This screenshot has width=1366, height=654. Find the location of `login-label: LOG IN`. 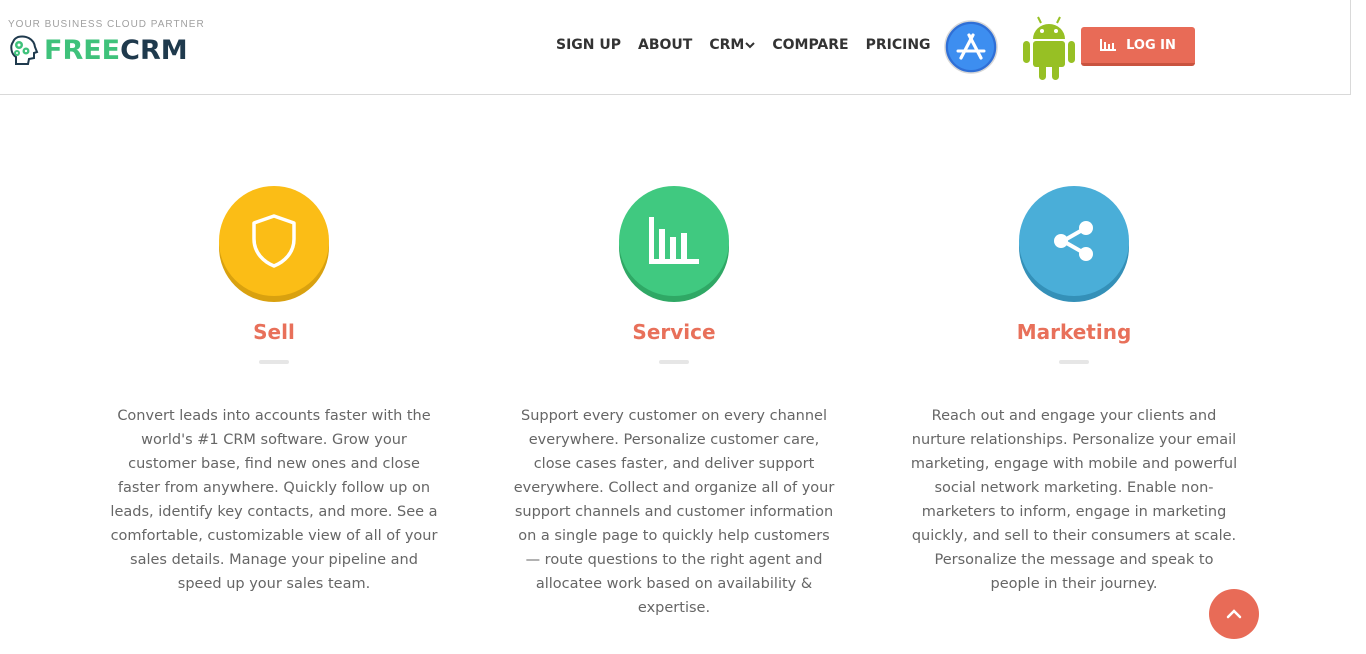

login-label: LOG IN is located at coordinates (1151, 45).